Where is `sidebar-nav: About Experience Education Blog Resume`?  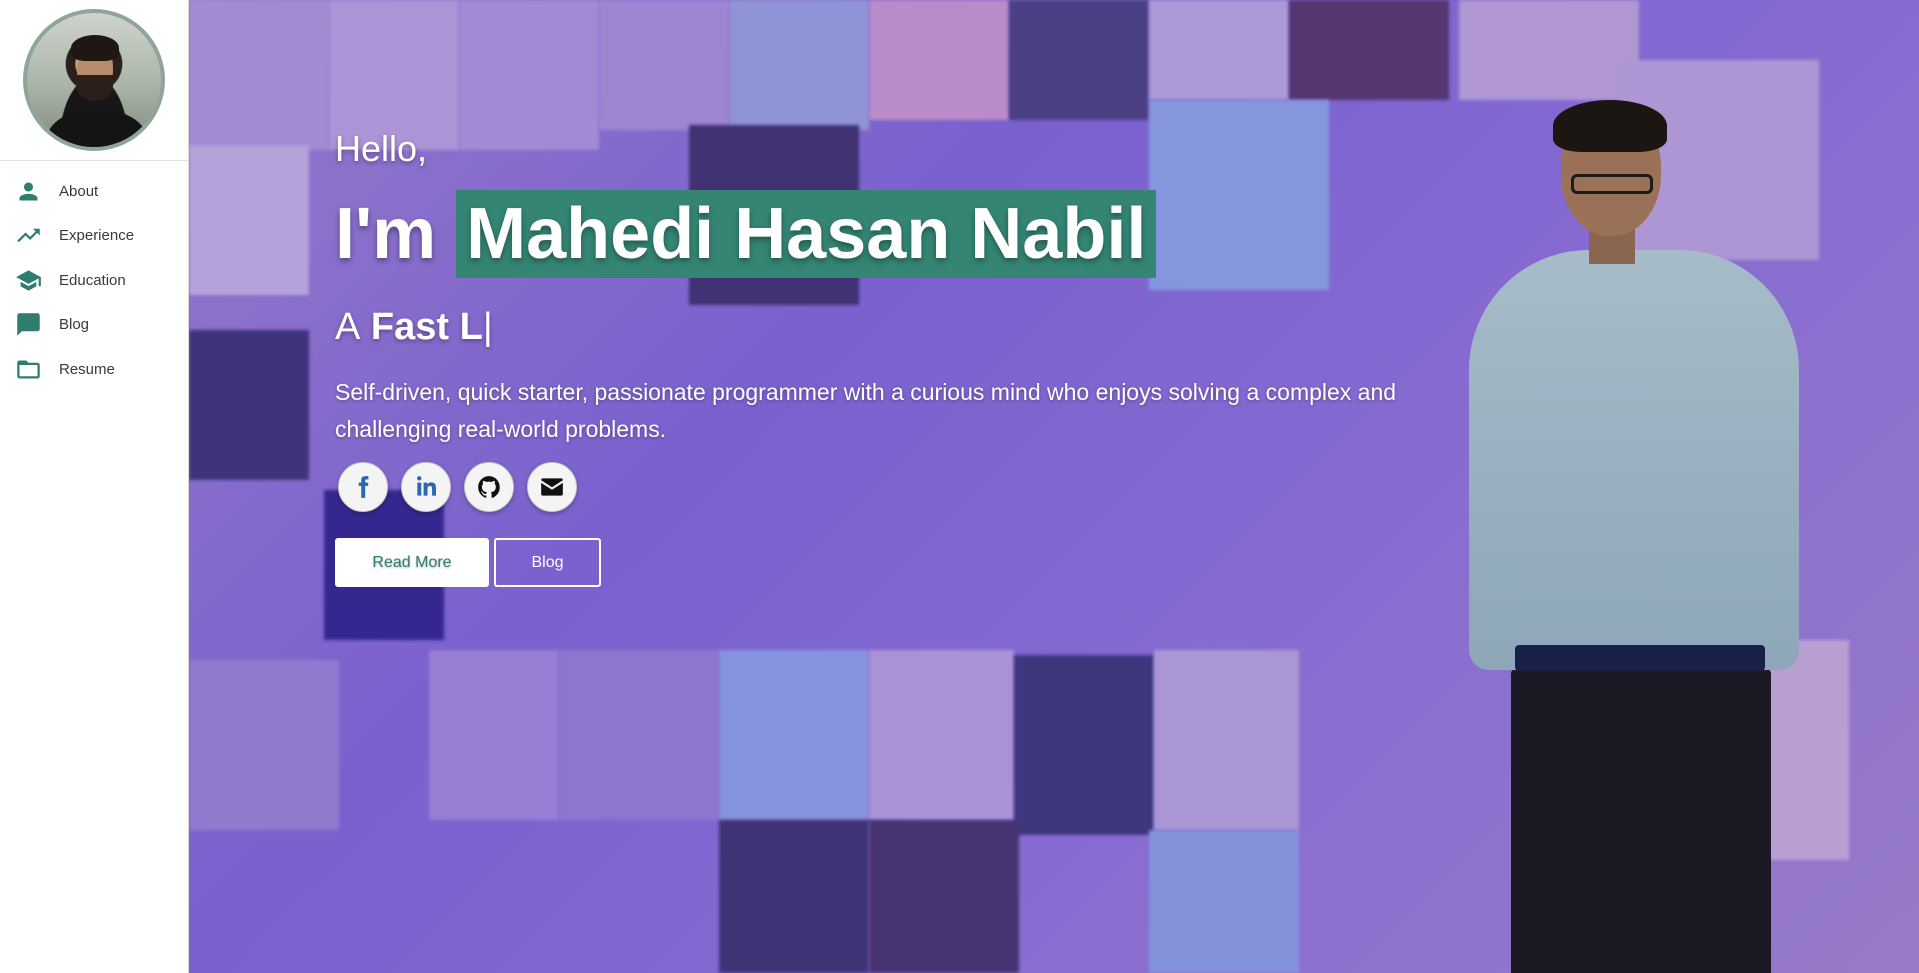 sidebar-nav: About Experience Education Blog Resume is located at coordinates (94, 276).